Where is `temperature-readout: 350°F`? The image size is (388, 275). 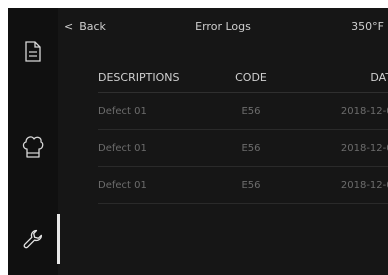 temperature-readout: 350°F is located at coordinates (367, 26).